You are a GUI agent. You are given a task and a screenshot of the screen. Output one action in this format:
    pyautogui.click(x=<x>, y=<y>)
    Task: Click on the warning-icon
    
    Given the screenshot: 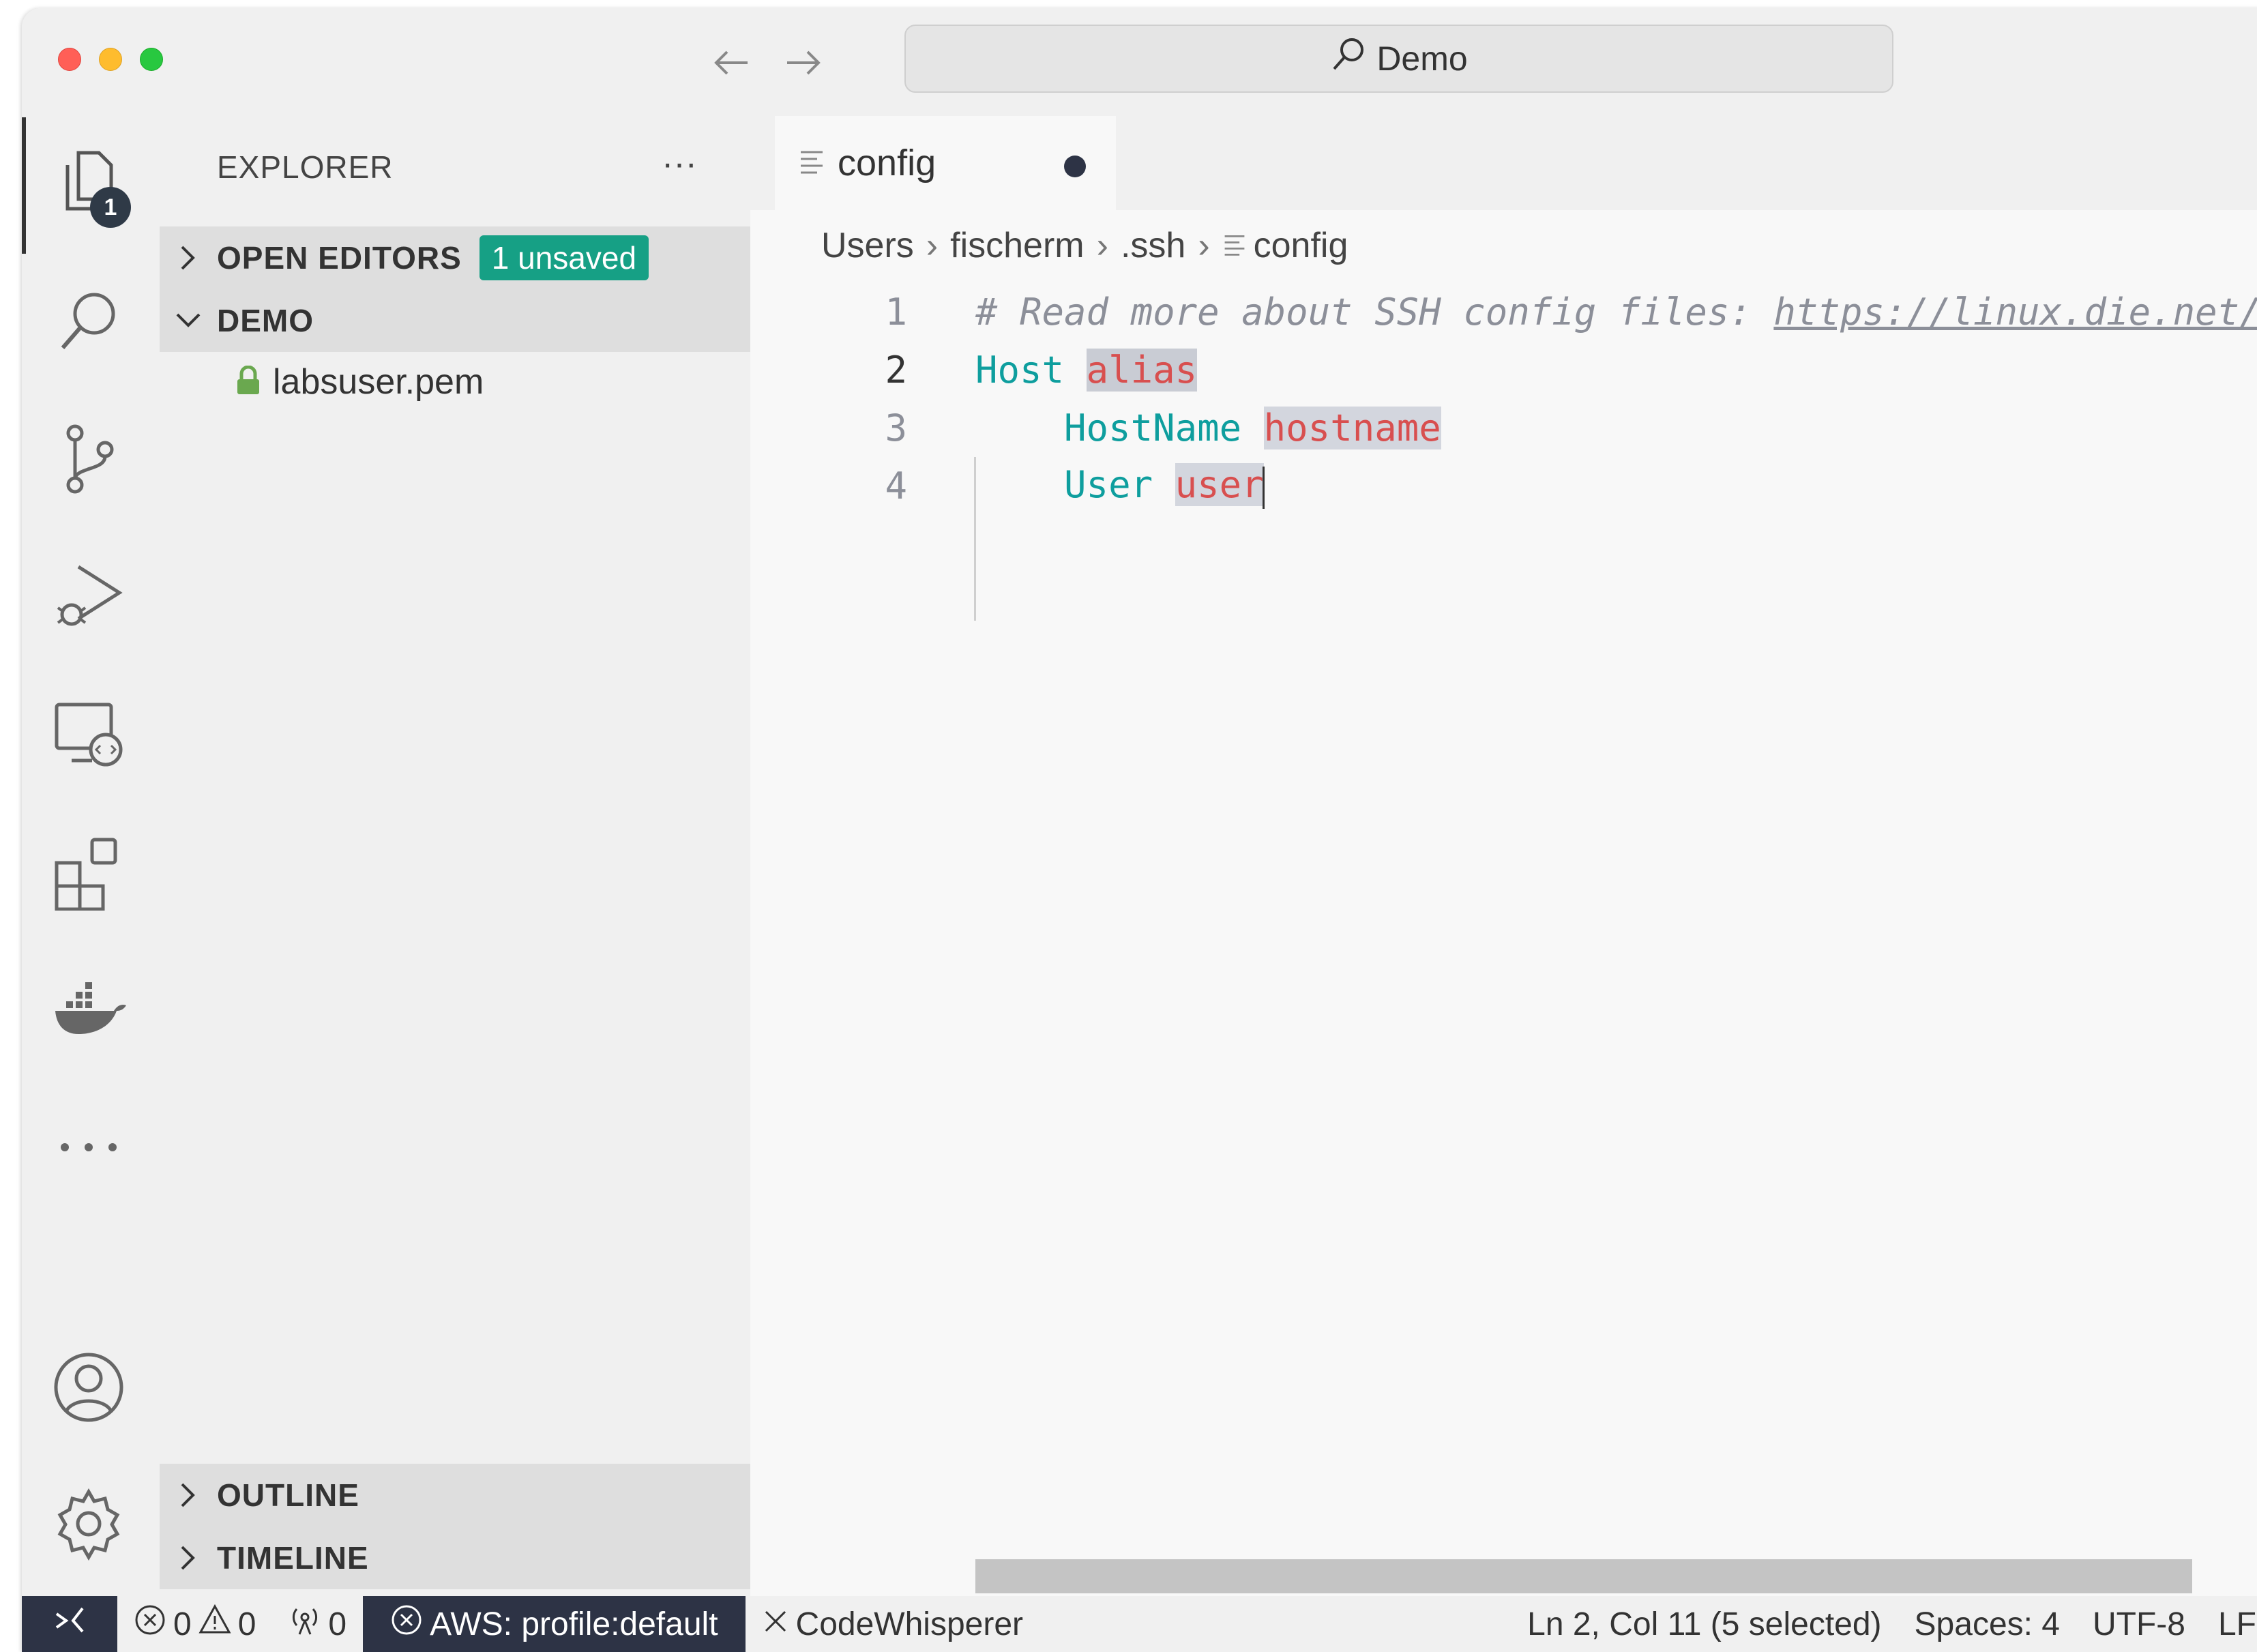 What is the action you would take?
    pyautogui.click(x=215, y=1624)
    